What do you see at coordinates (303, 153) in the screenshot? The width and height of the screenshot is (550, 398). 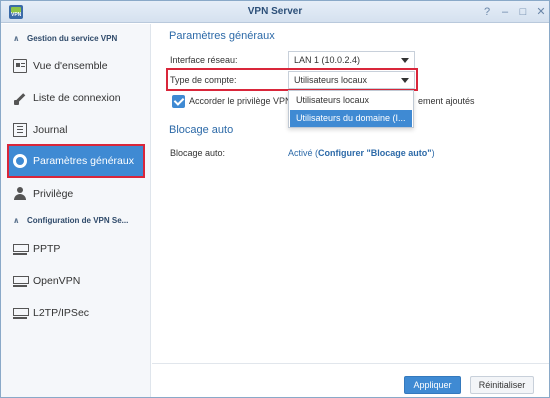 I see `auto-block-status-text: Activé (` at bounding box center [303, 153].